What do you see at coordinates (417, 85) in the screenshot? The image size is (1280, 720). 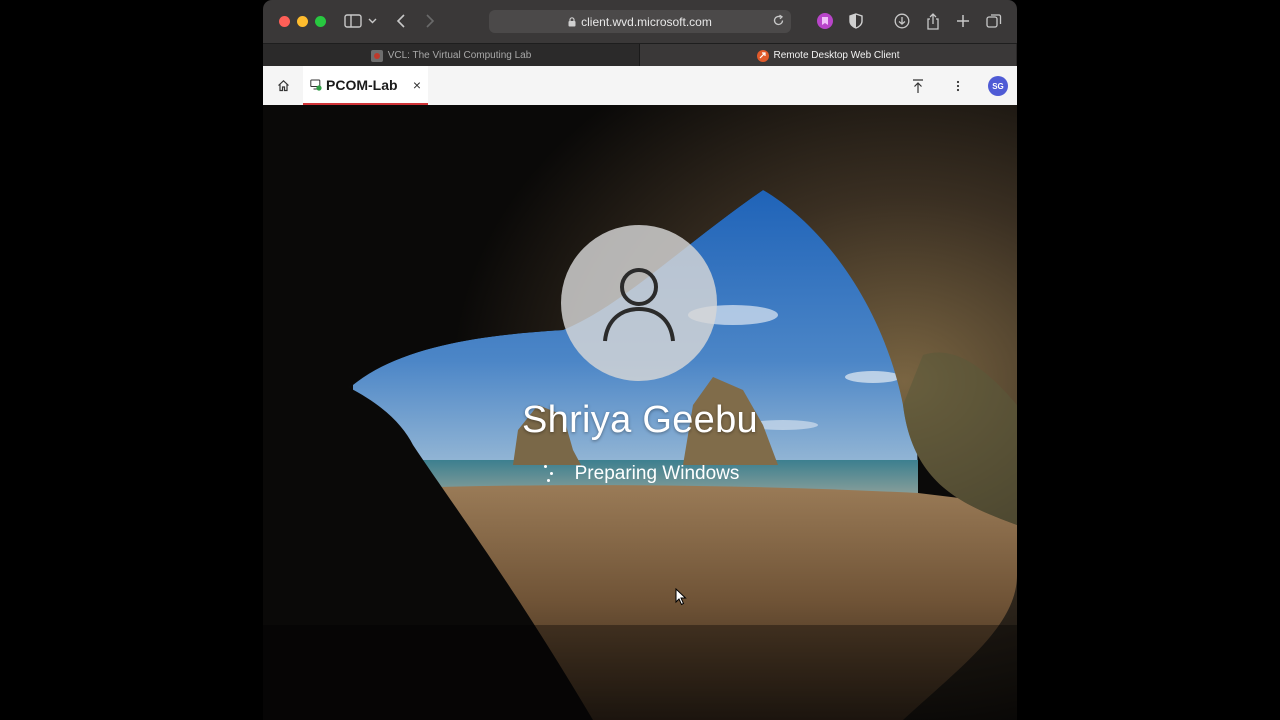 I see `close-session-button: ×` at bounding box center [417, 85].